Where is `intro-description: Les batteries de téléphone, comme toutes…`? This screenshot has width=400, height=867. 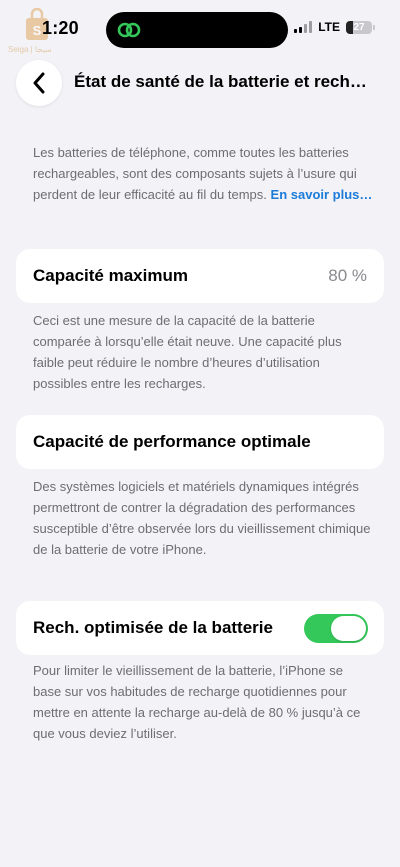
intro-description: Les batteries de téléphone, comme toutes… is located at coordinates (203, 173).